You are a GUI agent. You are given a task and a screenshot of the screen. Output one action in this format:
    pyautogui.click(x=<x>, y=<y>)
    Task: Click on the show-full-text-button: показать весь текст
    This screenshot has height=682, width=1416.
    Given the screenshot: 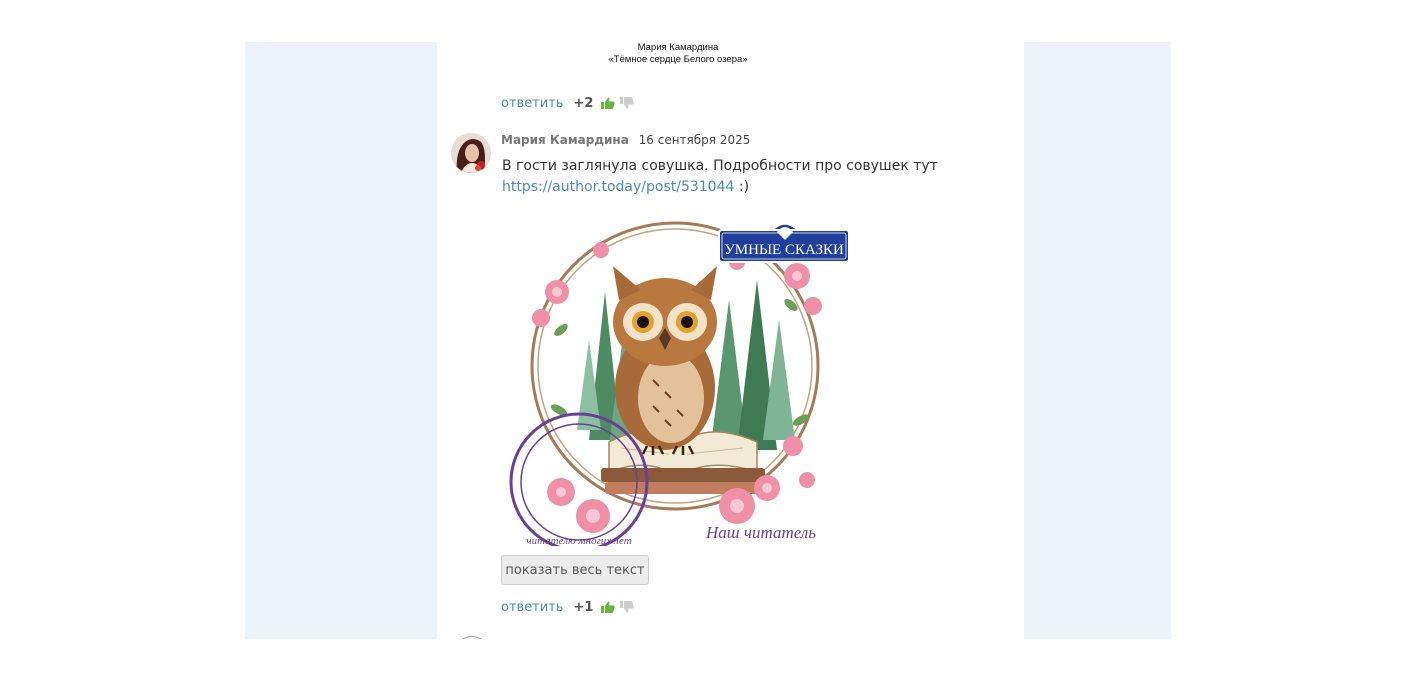 What is the action you would take?
    pyautogui.click(x=575, y=570)
    